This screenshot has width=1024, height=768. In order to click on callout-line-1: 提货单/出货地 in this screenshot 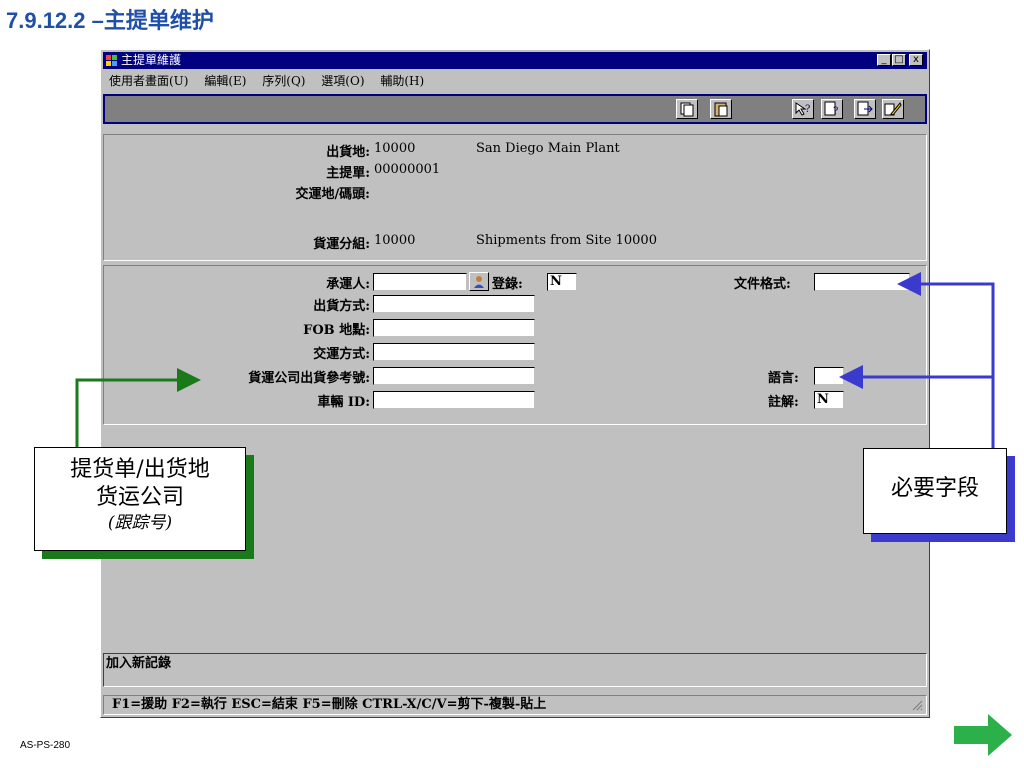, I will do `click(140, 469)`.